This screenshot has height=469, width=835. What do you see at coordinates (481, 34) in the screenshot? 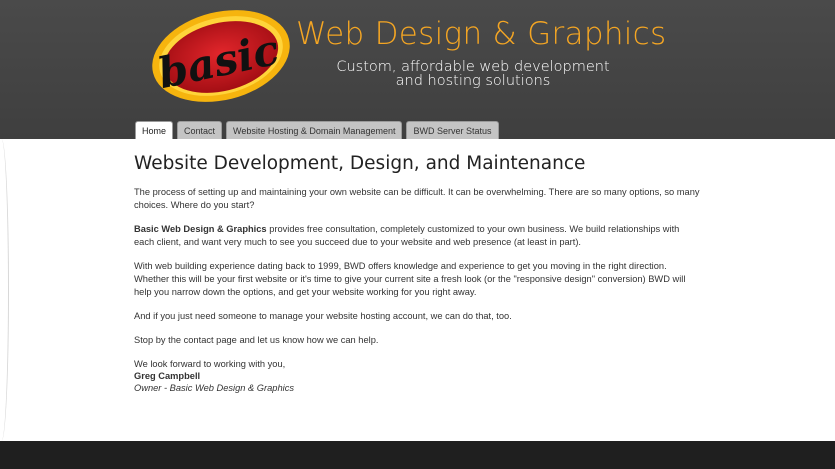
I see `site-title: Web Design & Graphics` at bounding box center [481, 34].